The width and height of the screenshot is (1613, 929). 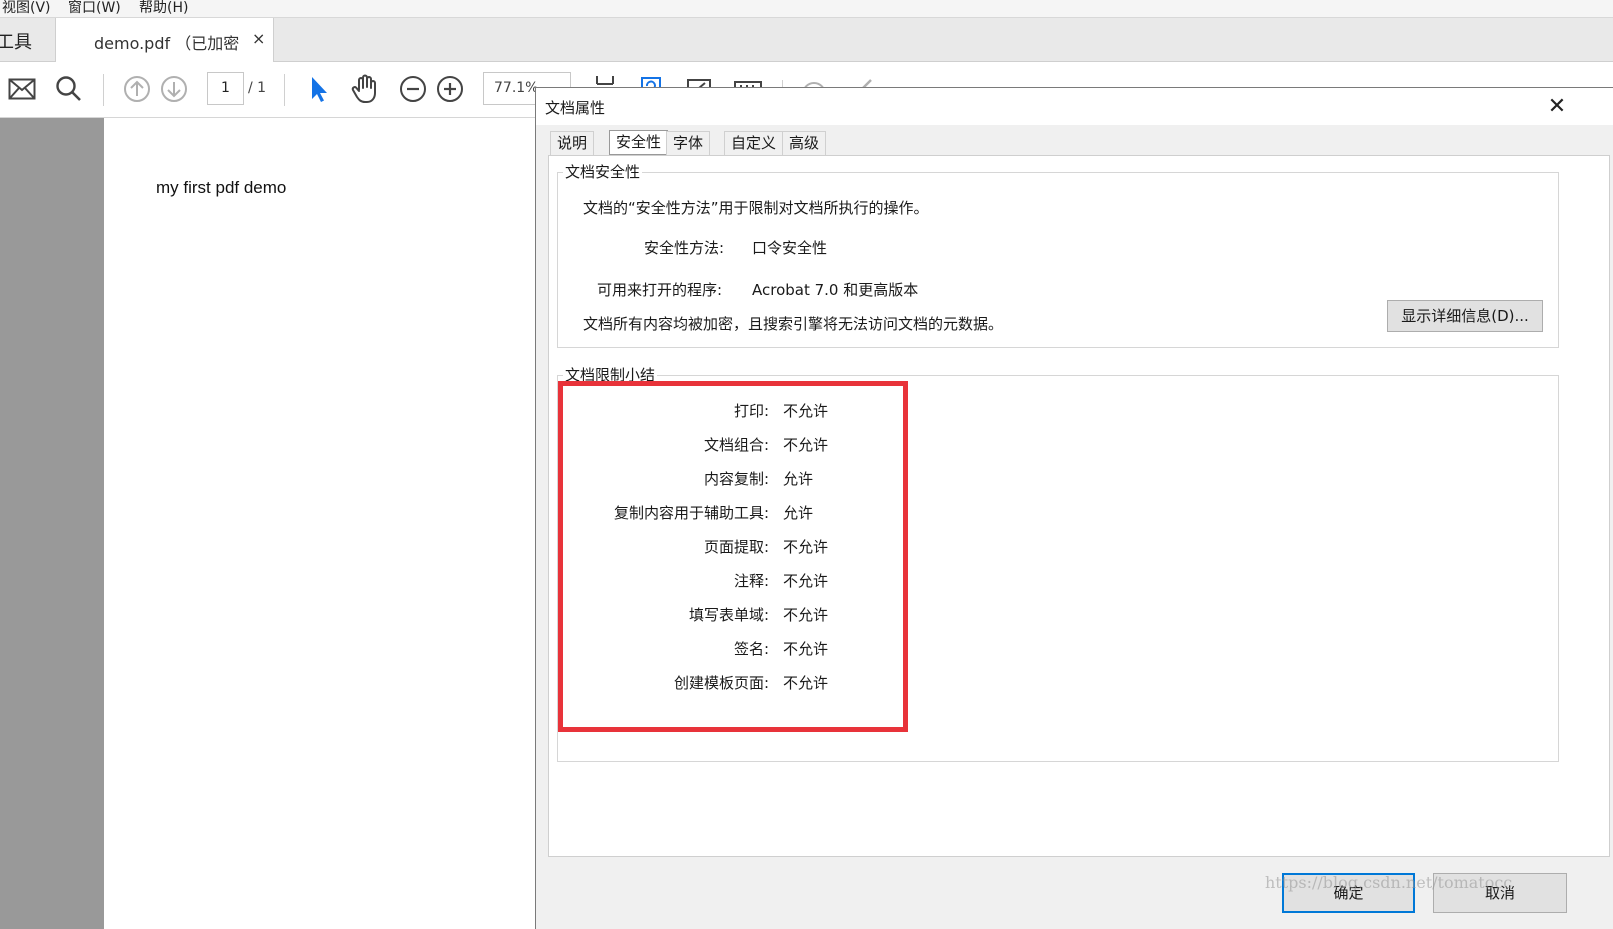 What do you see at coordinates (174, 89) in the screenshot?
I see `next-page-icon` at bounding box center [174, 89].